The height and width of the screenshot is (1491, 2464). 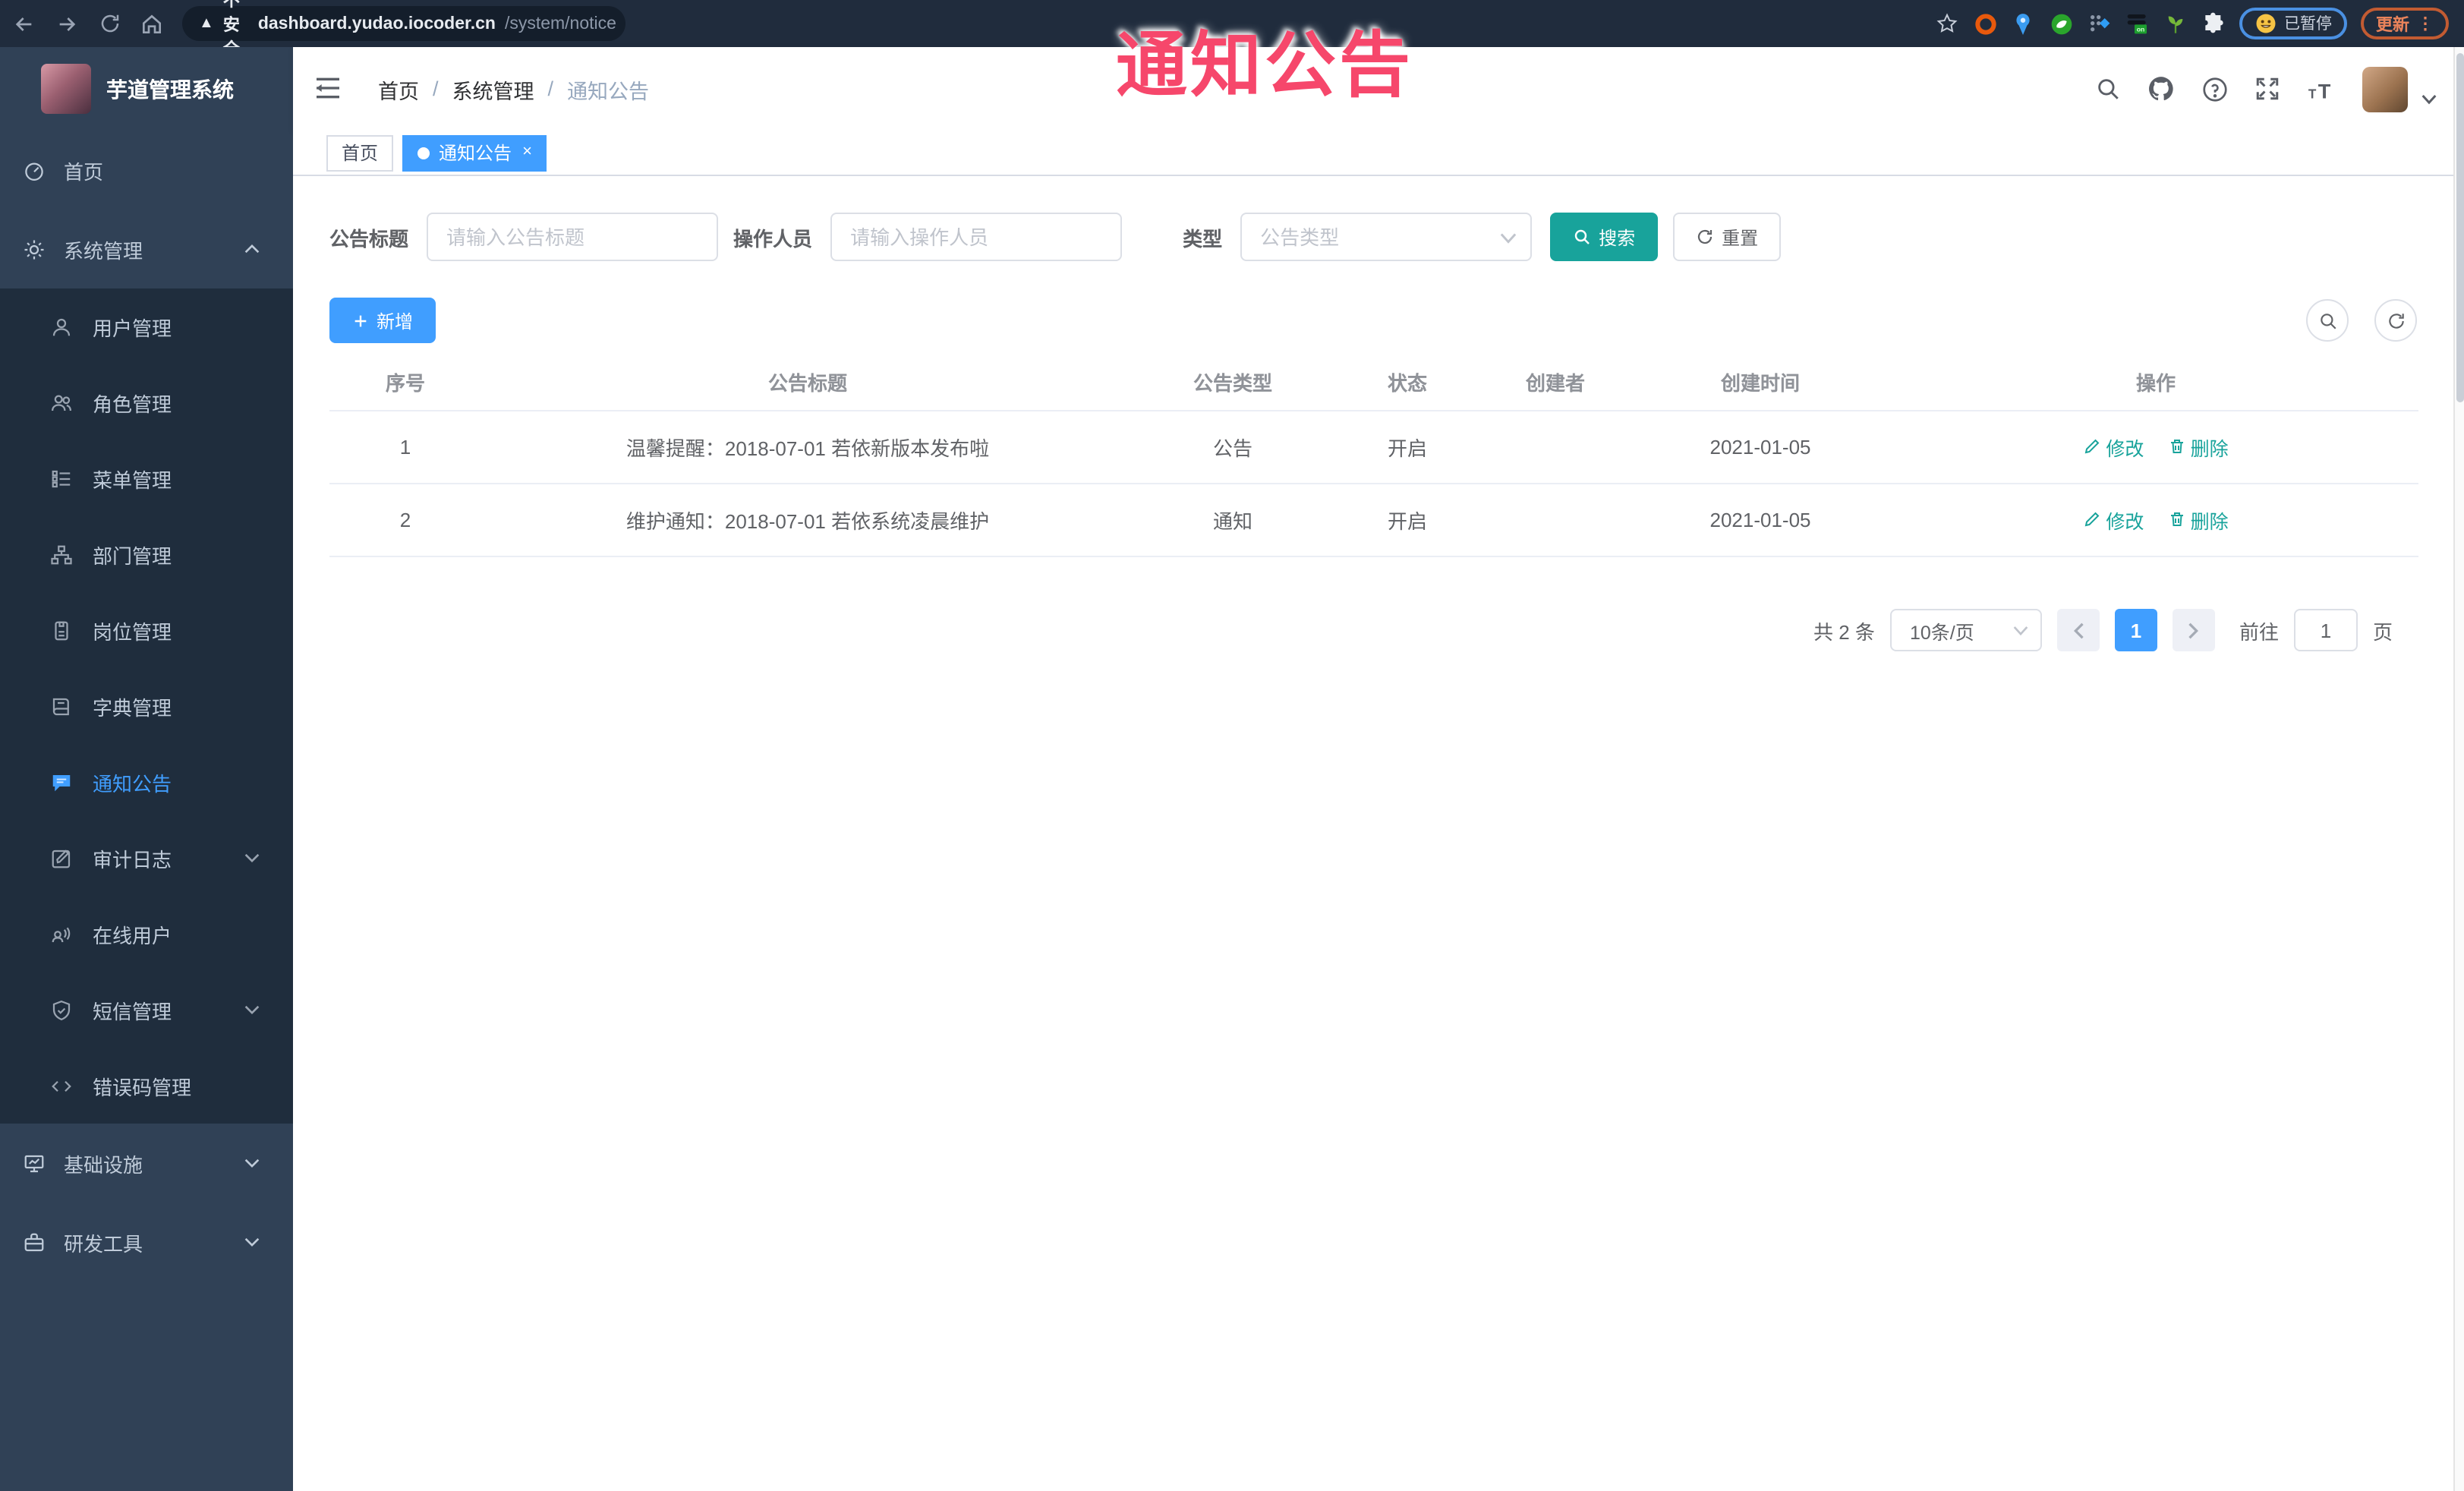 I want to click on browser-menu-kebab-icon: ⋮, so click(x=2425, y=23).